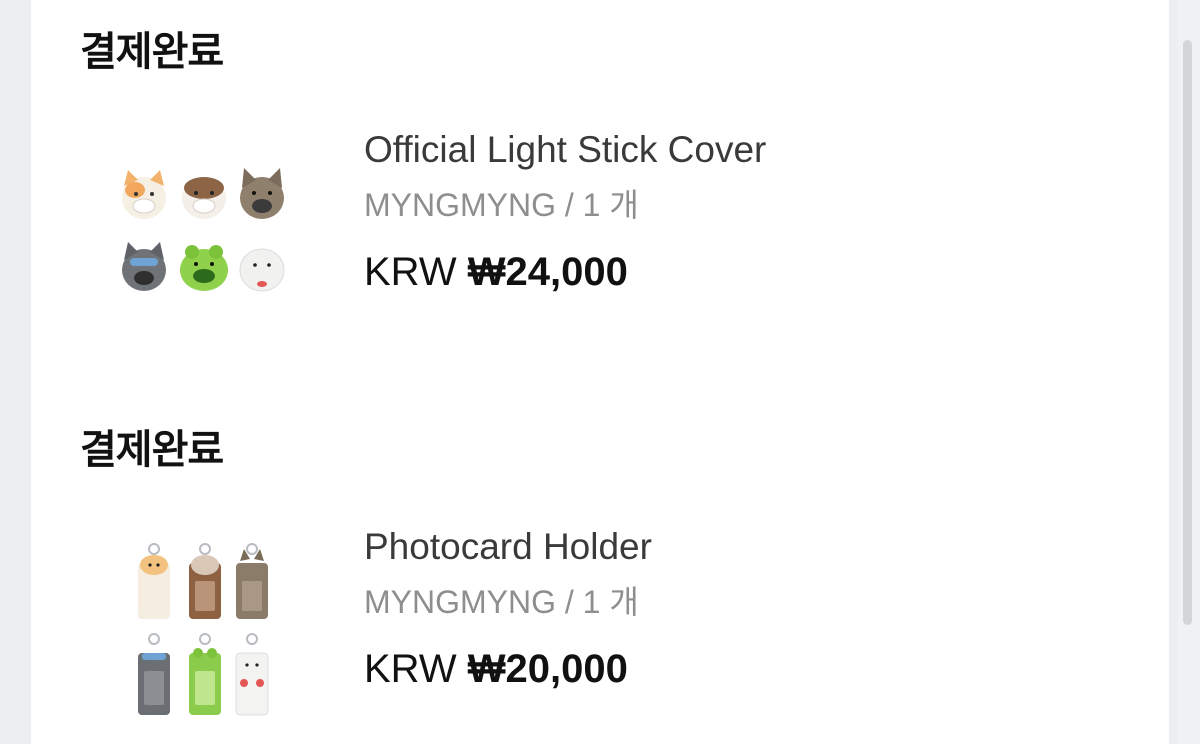 This screenshot has height=744, width=1200. Describe the element at coordinates (1187, 332) in the screenshot. I see `scrollbar-thumb` at that location.